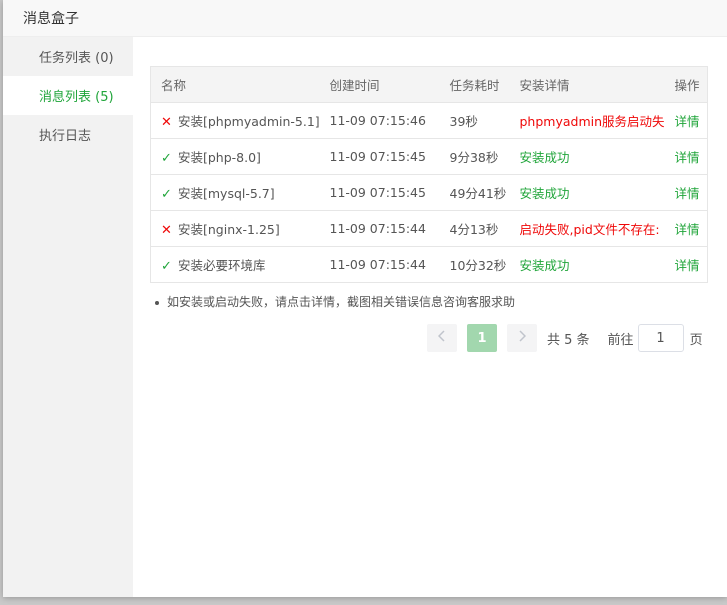 The width and height of the screenshot is (727, 605). Describe the element at coordinates (568, 340) in the screenshot. I see `total-count: 共 5 条` at that location.